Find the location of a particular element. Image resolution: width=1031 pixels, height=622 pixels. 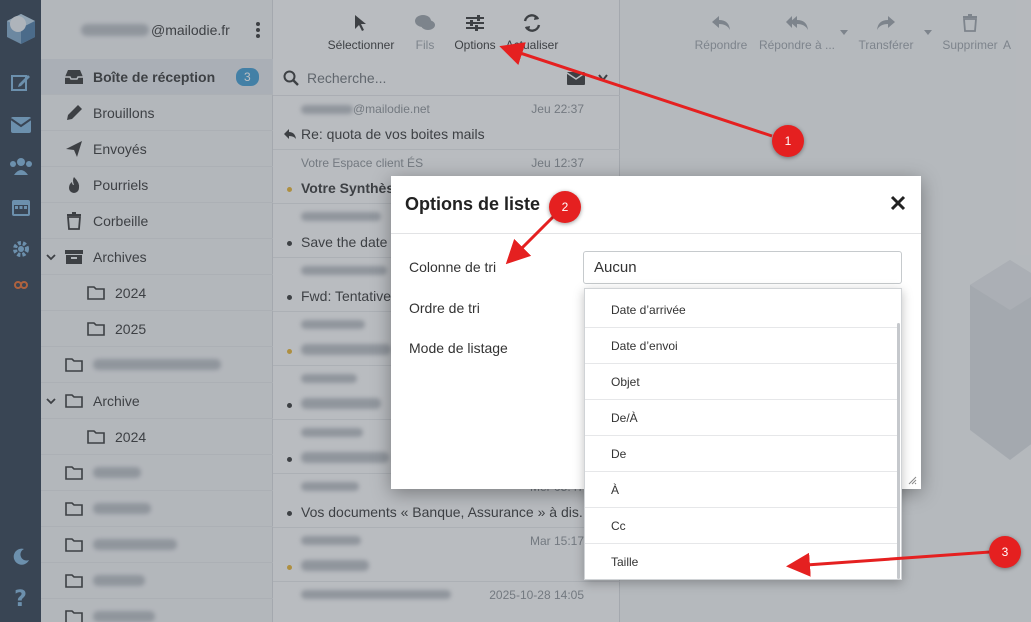

dropdown-option: Date d’envoi is located at coordinates (741, 346).